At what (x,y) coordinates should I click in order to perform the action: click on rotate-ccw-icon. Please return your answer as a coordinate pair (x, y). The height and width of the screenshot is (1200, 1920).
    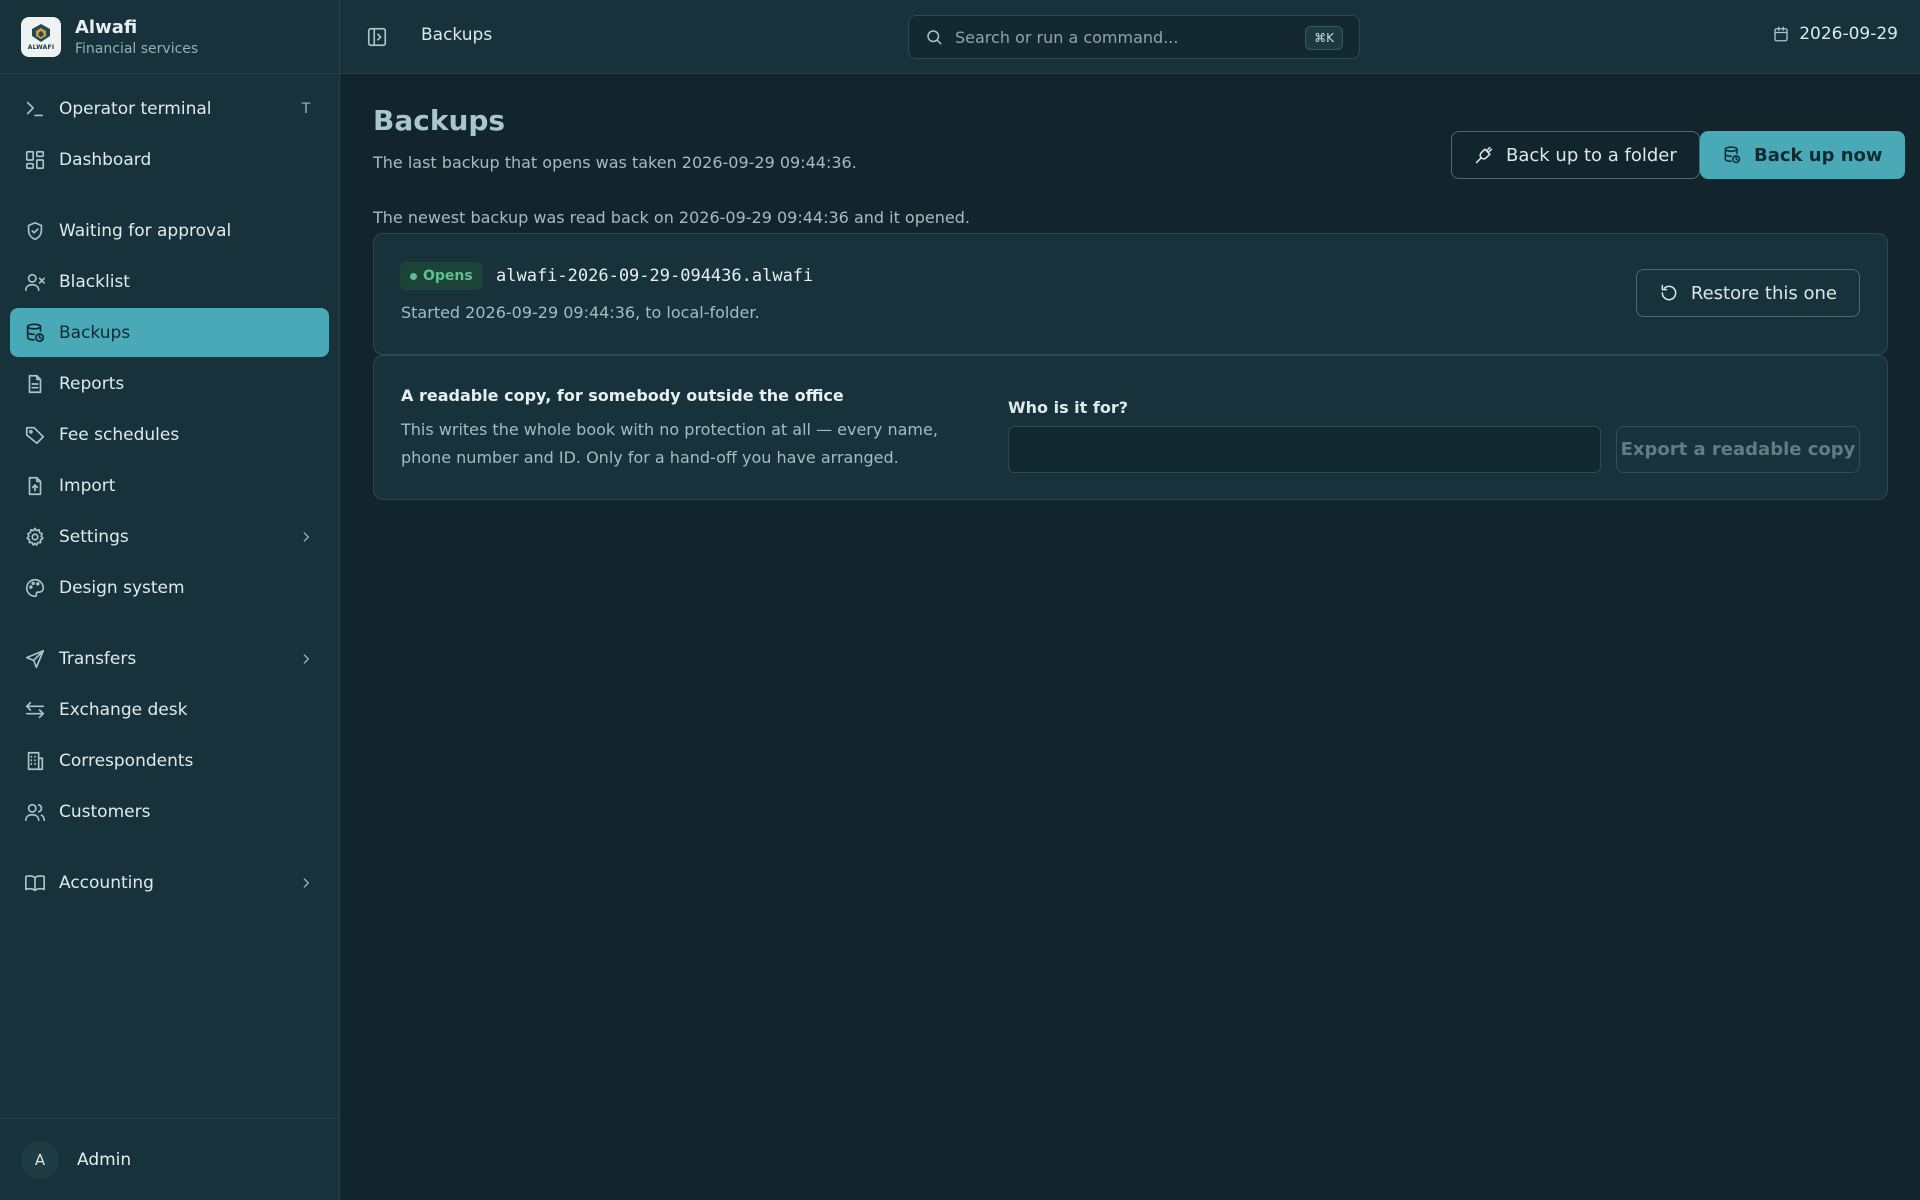
    Looking at the image, I should click on (1669, 292).